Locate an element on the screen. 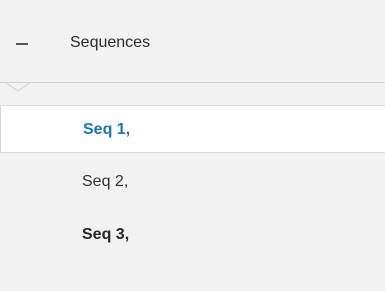 This screenshot has width=385, height=291. selection-pointer-notch is located at coordinates (20, 88).